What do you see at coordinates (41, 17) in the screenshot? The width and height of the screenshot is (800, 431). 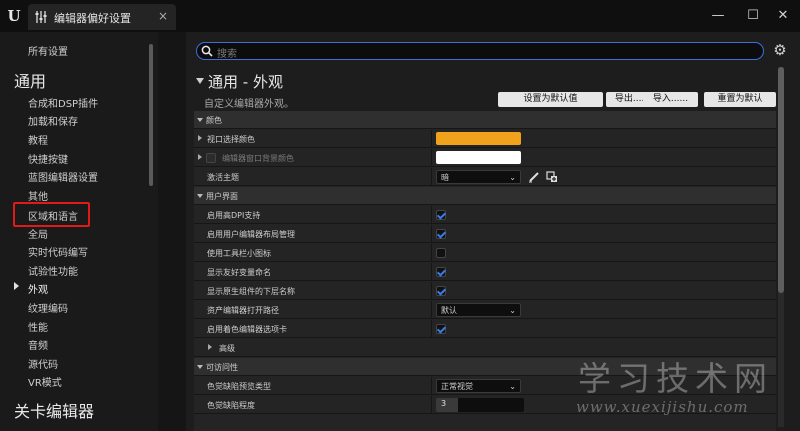 I see `sliders-icon` at bounding box center [41, 17].